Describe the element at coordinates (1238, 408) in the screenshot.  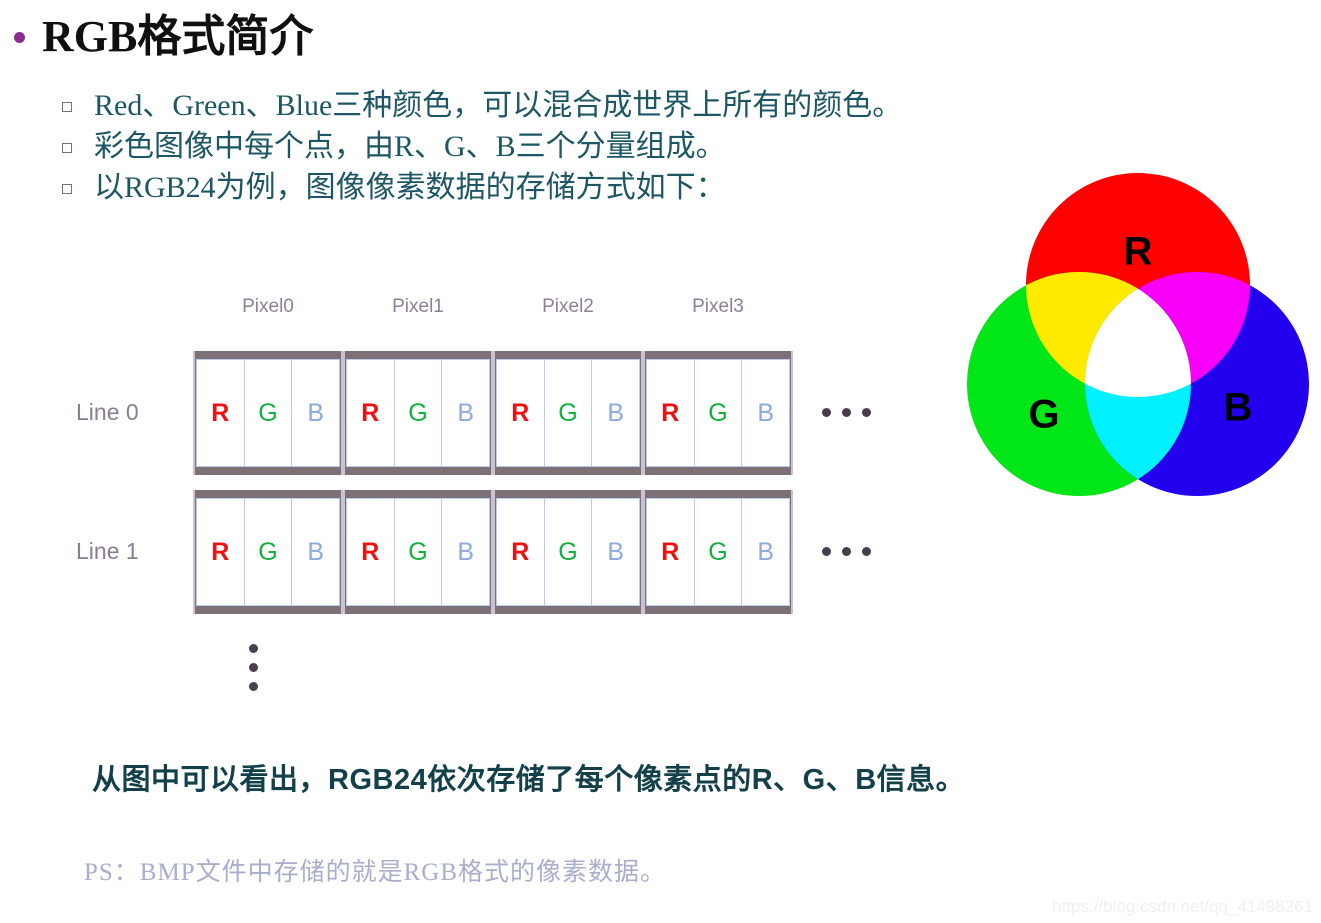
I see `venn-label-blue: B` at that location.